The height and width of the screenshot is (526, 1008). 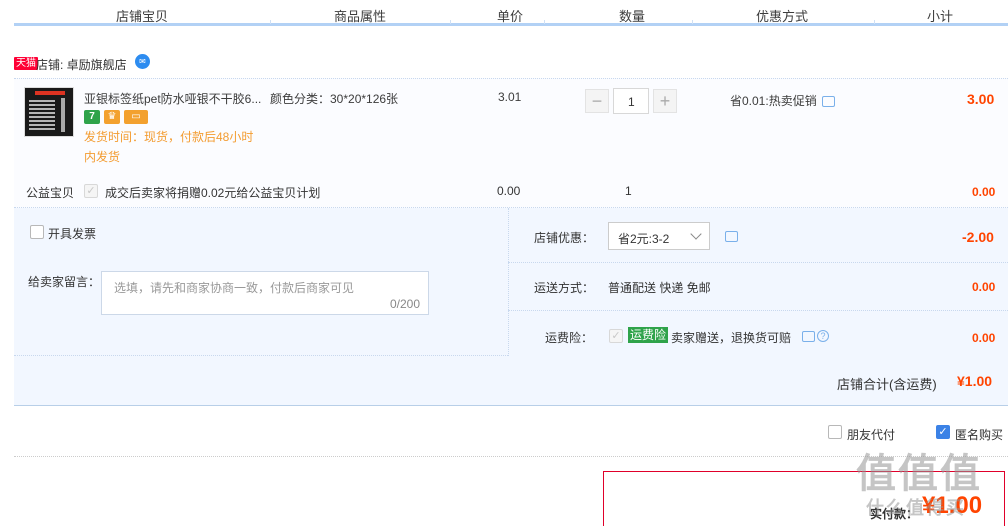 What do you see at coordinates (564, 238) in the screenshot?
I see `shop-discount-label: 店铺优惠：` at bounding box center [564, 238].